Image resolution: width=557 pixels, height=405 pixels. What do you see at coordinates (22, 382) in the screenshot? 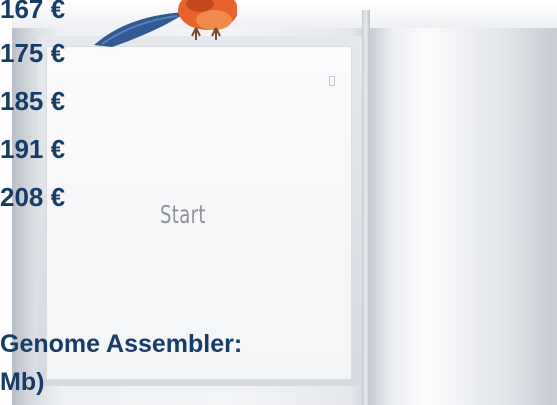
I see `caption-line-2: Mb)` at bounding box center [22, 382].